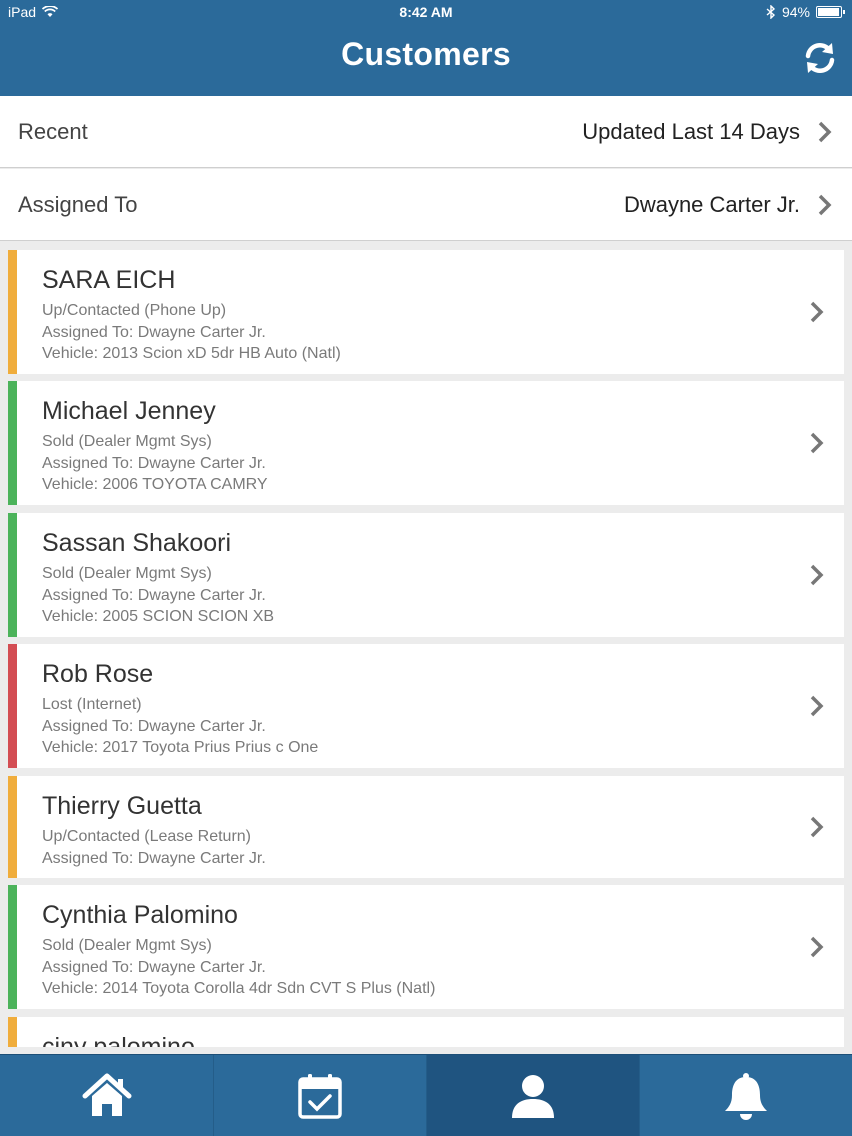 The image size is (852, 1136). What do you see at coordinates (155, 484) in the screenshot?
I see `customer-vehicle: Vehicle: 2006 TOYOTA CAMRY` at bounding box center [155, 484].